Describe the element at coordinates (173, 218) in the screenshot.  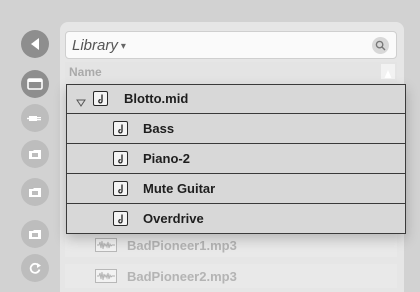
I see `clip-label: Overdrive` at that location.